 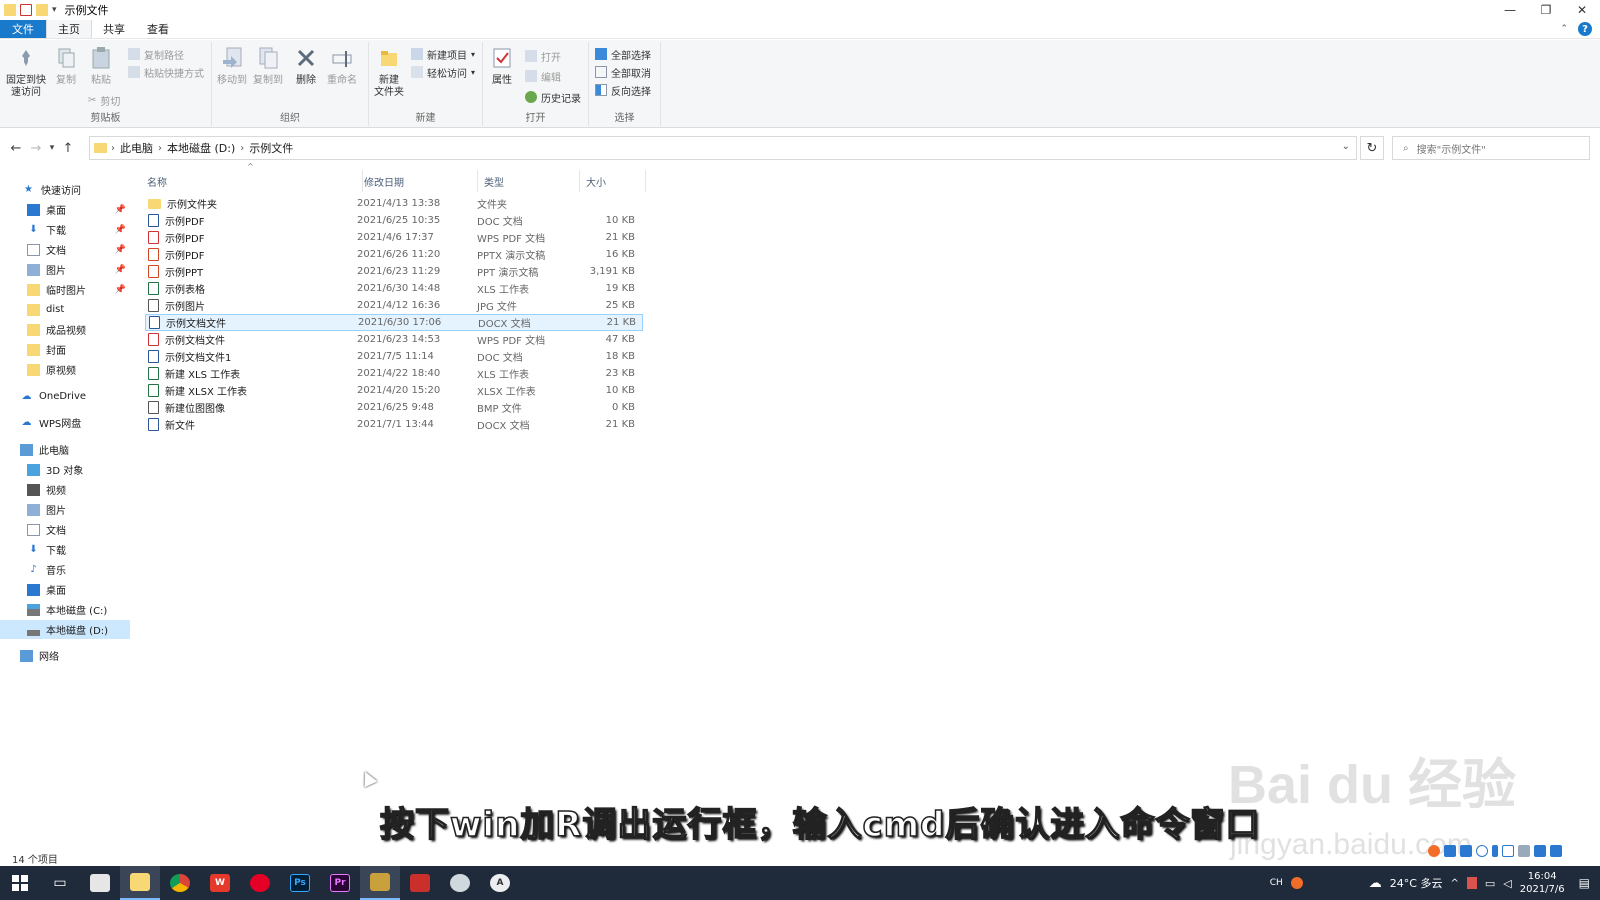 I want to click on sogou-tray-icon, so click(x=1296, y=883).